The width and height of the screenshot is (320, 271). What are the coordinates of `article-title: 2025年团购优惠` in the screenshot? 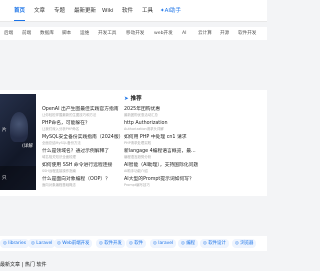 It's located at (164, 109).